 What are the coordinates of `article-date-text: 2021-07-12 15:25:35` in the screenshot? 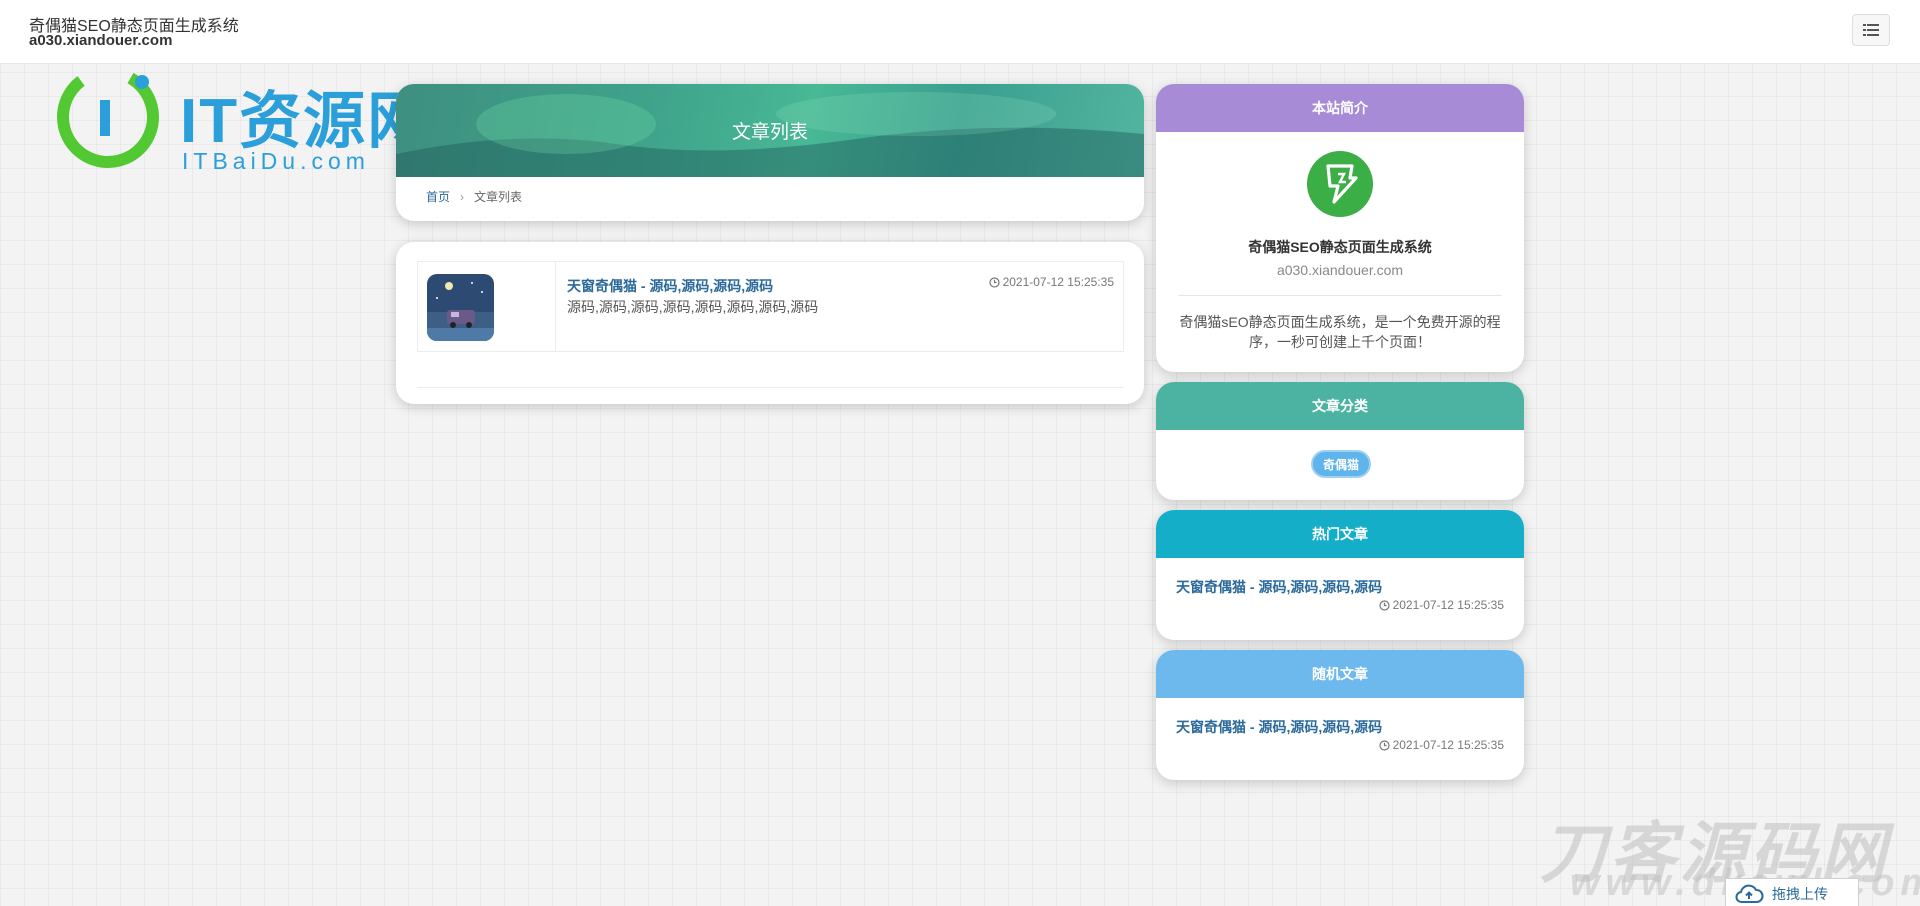 It's located at (1058, 282).